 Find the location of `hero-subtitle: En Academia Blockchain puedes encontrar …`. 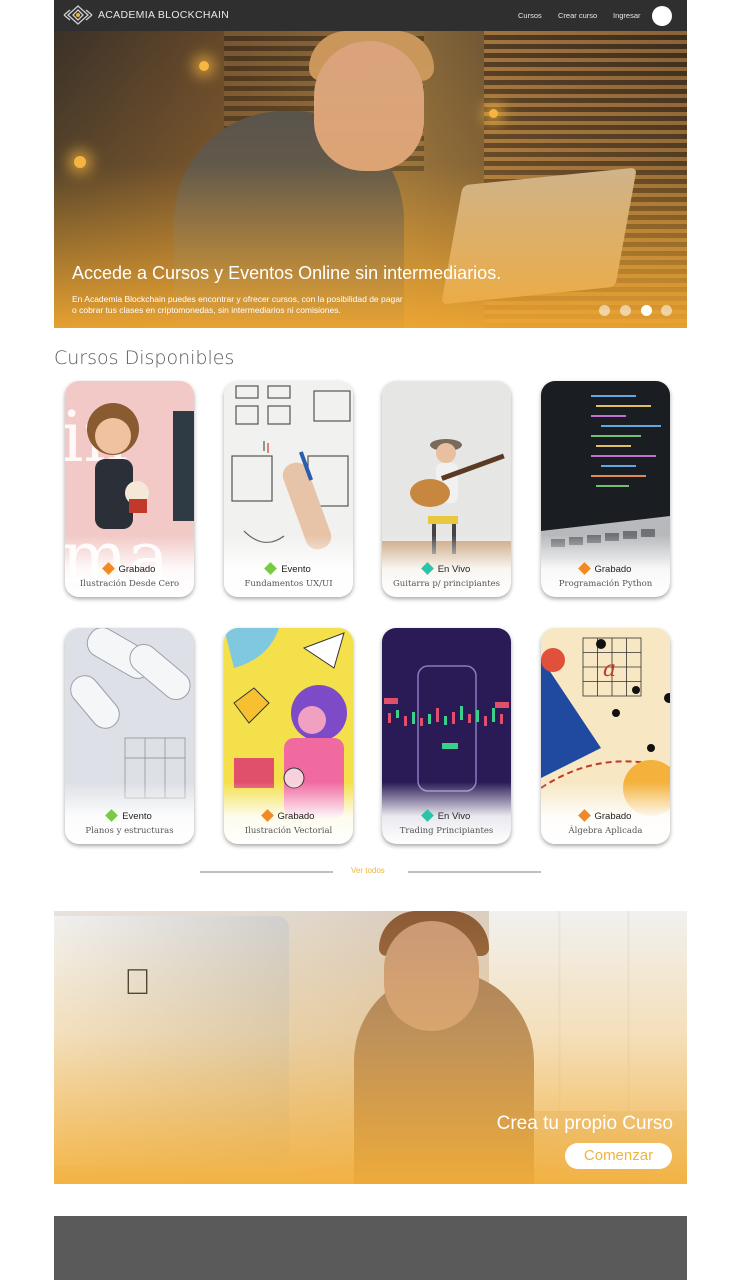

hero-subtitle: En Academia Blockchain puedes encontrar … is located at coordinates (282, 305).